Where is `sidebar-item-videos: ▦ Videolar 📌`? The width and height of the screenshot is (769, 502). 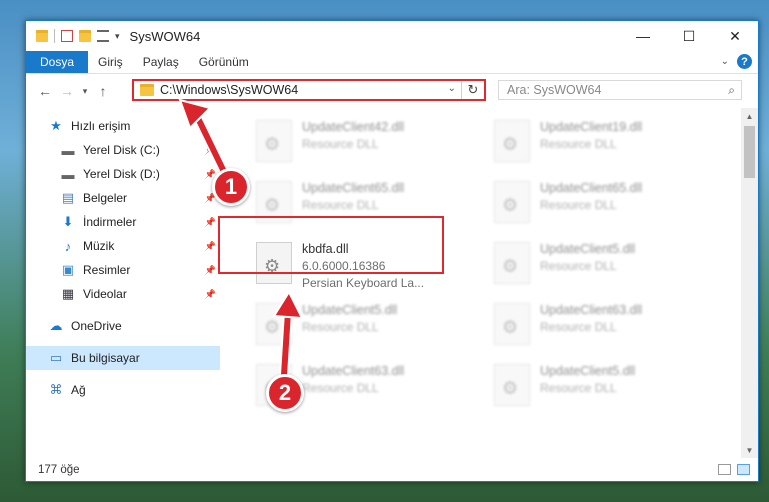 sidebar-item-videos: ▦ Videolar 📌 is located at coordinates (123, 294).